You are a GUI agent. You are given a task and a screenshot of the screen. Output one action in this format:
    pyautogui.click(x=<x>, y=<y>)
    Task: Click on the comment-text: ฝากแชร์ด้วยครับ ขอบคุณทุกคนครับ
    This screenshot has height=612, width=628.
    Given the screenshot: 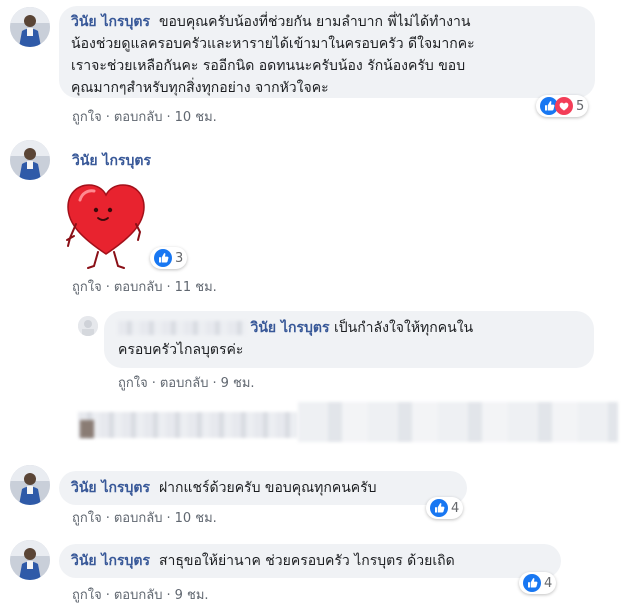 What is the action you would take?
    pyautogui.click(x=267, y=488)
    